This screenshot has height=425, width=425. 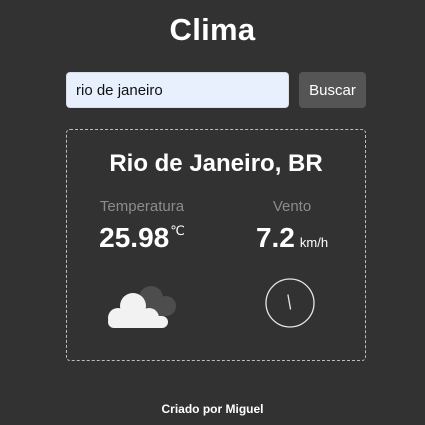 I want to click on wind-direction-icon, so click(x=290, y=303).